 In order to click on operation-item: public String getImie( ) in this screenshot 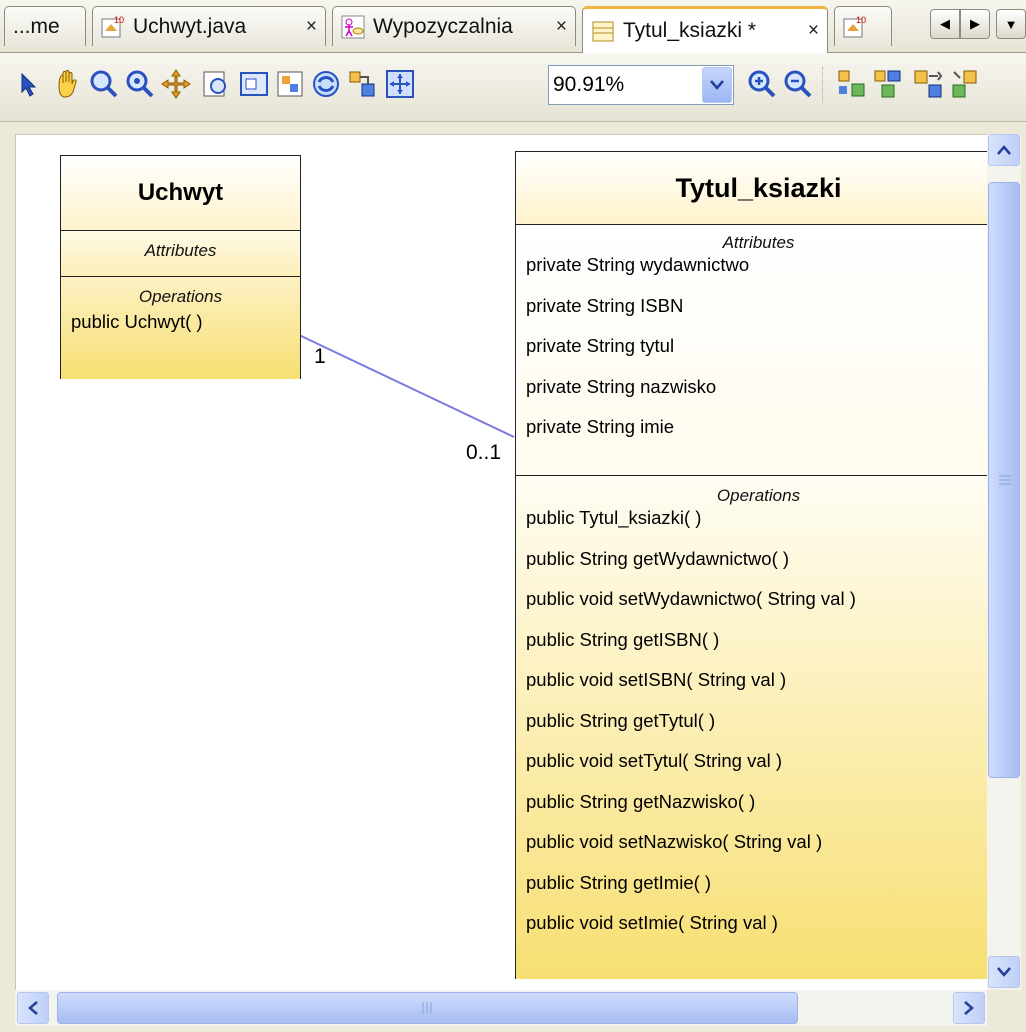, I will do `click(763, 883)`.